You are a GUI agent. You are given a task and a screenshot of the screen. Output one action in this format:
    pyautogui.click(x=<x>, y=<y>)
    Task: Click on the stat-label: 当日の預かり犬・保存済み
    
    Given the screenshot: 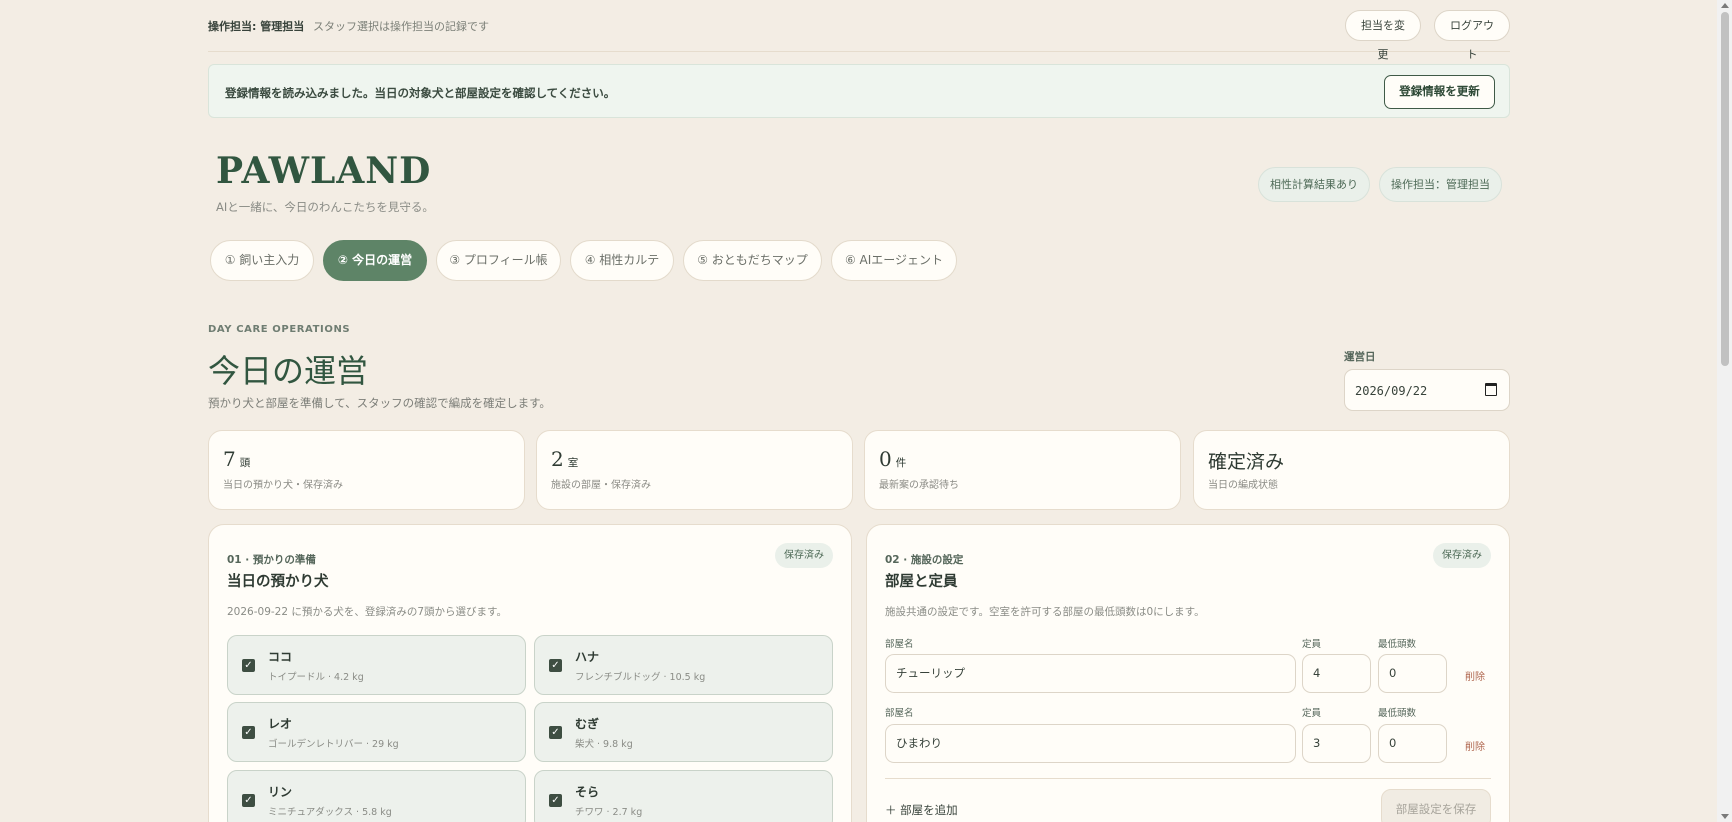 What is the action you would take?
    pyautogui.click(x=283, y=485)
    